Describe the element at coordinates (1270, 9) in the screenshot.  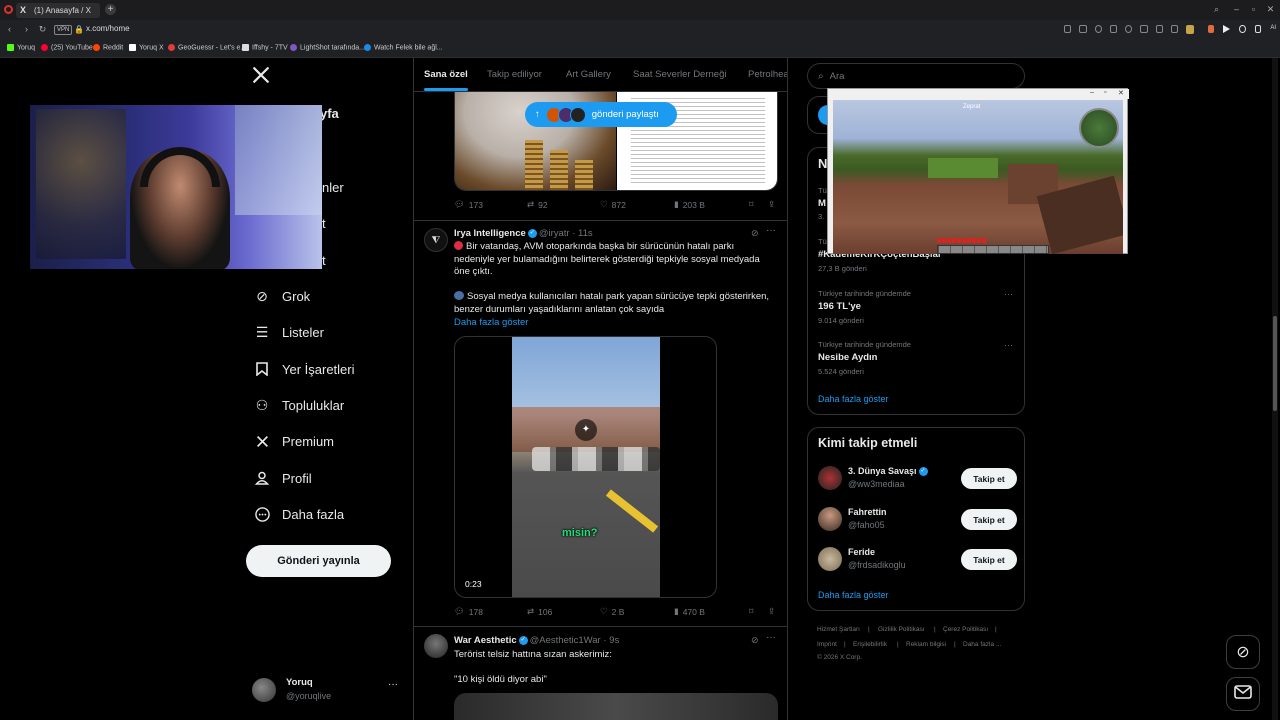
I see `close-window-icon: ✕` at that location.